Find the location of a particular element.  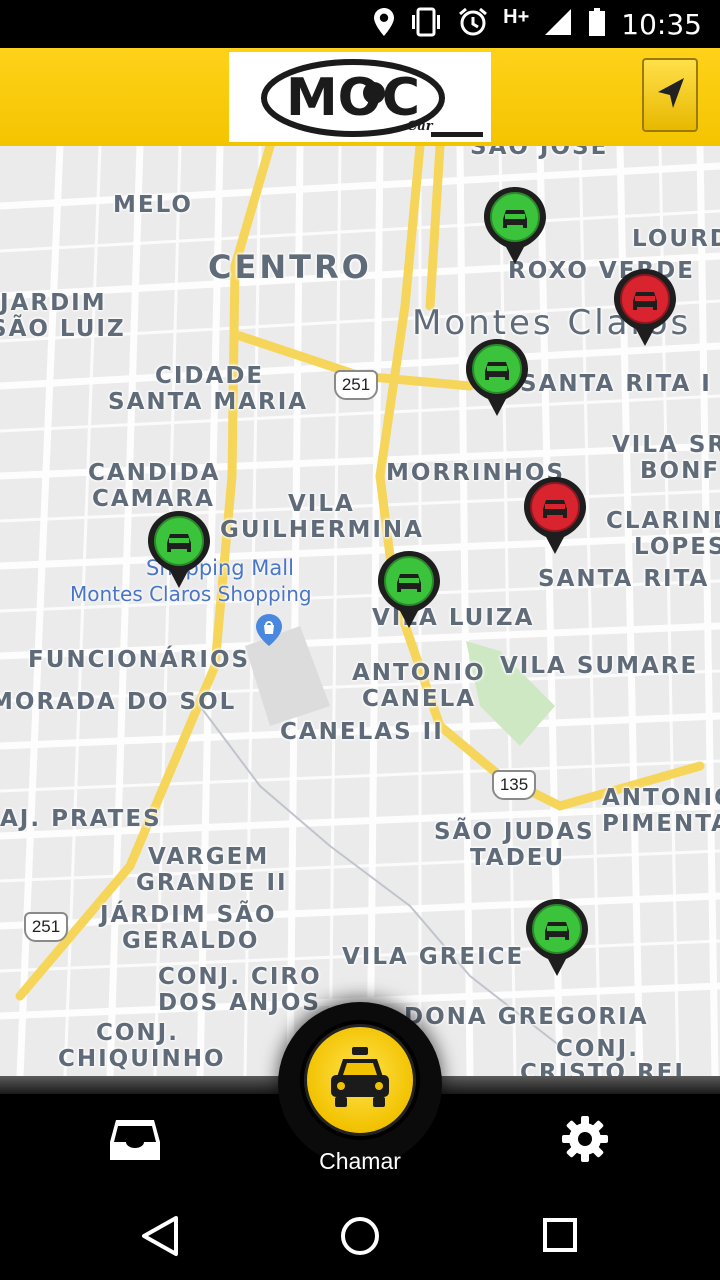

call-taxi-button is located at coordinates (360, 1080).